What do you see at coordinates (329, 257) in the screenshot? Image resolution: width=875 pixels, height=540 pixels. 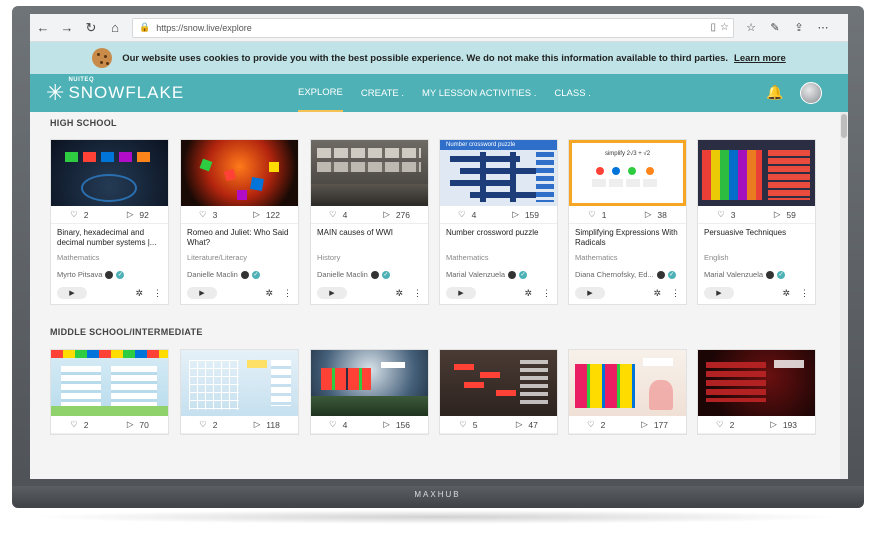 I see `card-subject: History` at bounding box center [329, 257].